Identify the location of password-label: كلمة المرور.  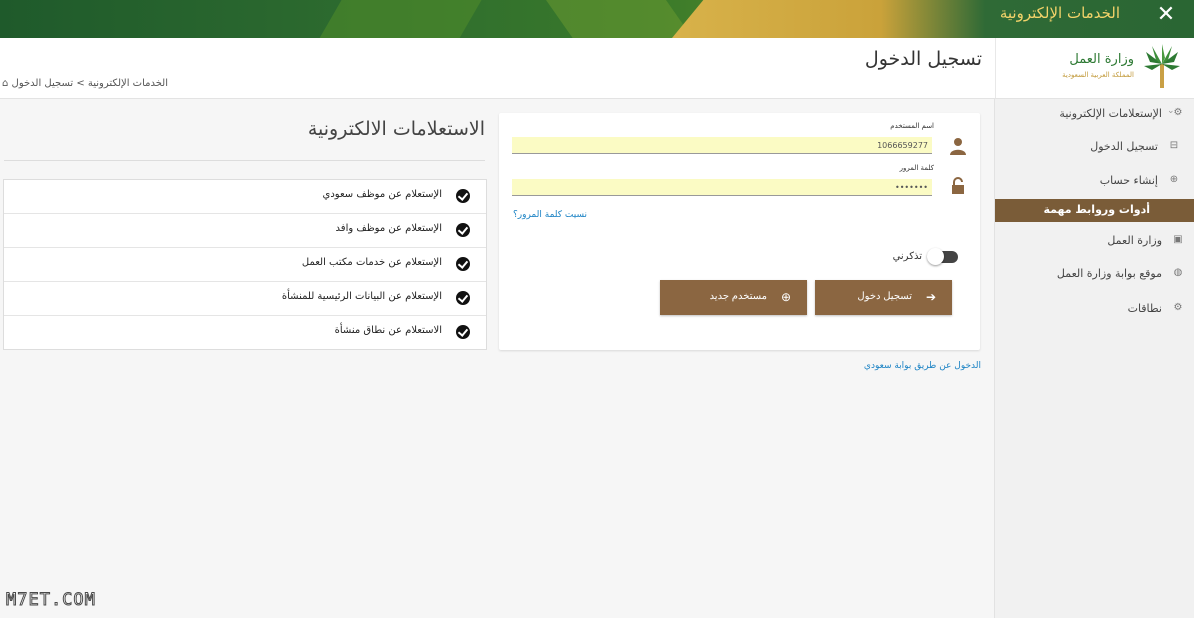
(916, 168).